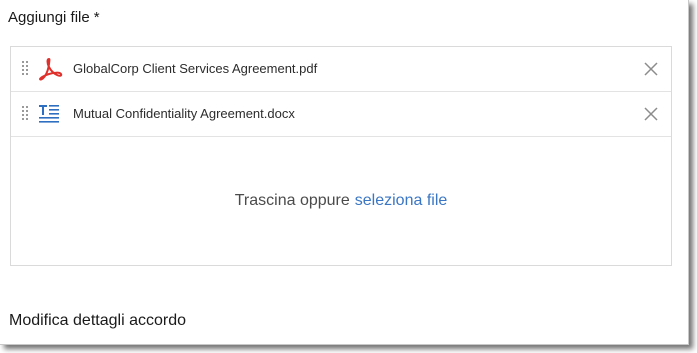 The width and height of the screenshot is (697, 353). What do you see at coordinates (50, 114) in the screenshot?
I see `document-text-icon` at bounding box center [50, 114].